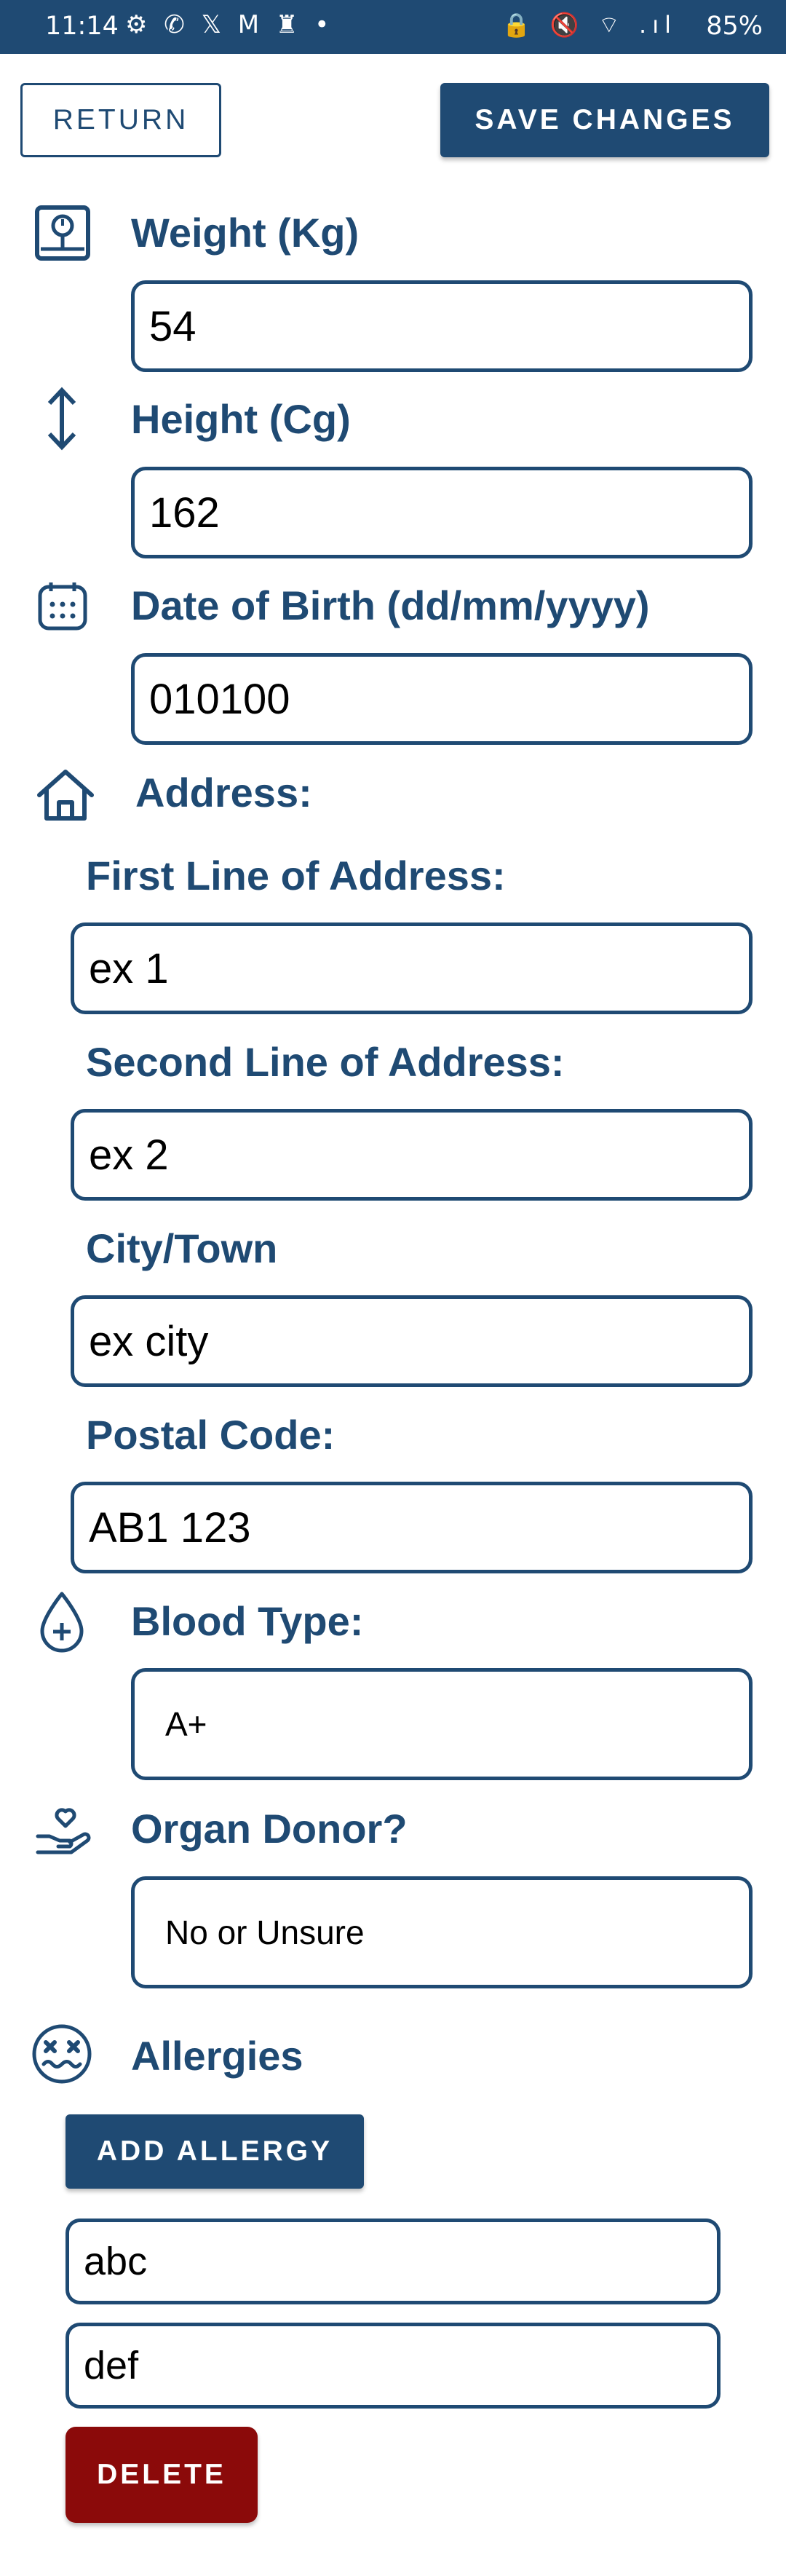 This screenshot has height=2576, width=786. What do you see at coordinates (120, 120) in the screenshot?
I see `return-button: RETURN` at bounding box center [120, 120].